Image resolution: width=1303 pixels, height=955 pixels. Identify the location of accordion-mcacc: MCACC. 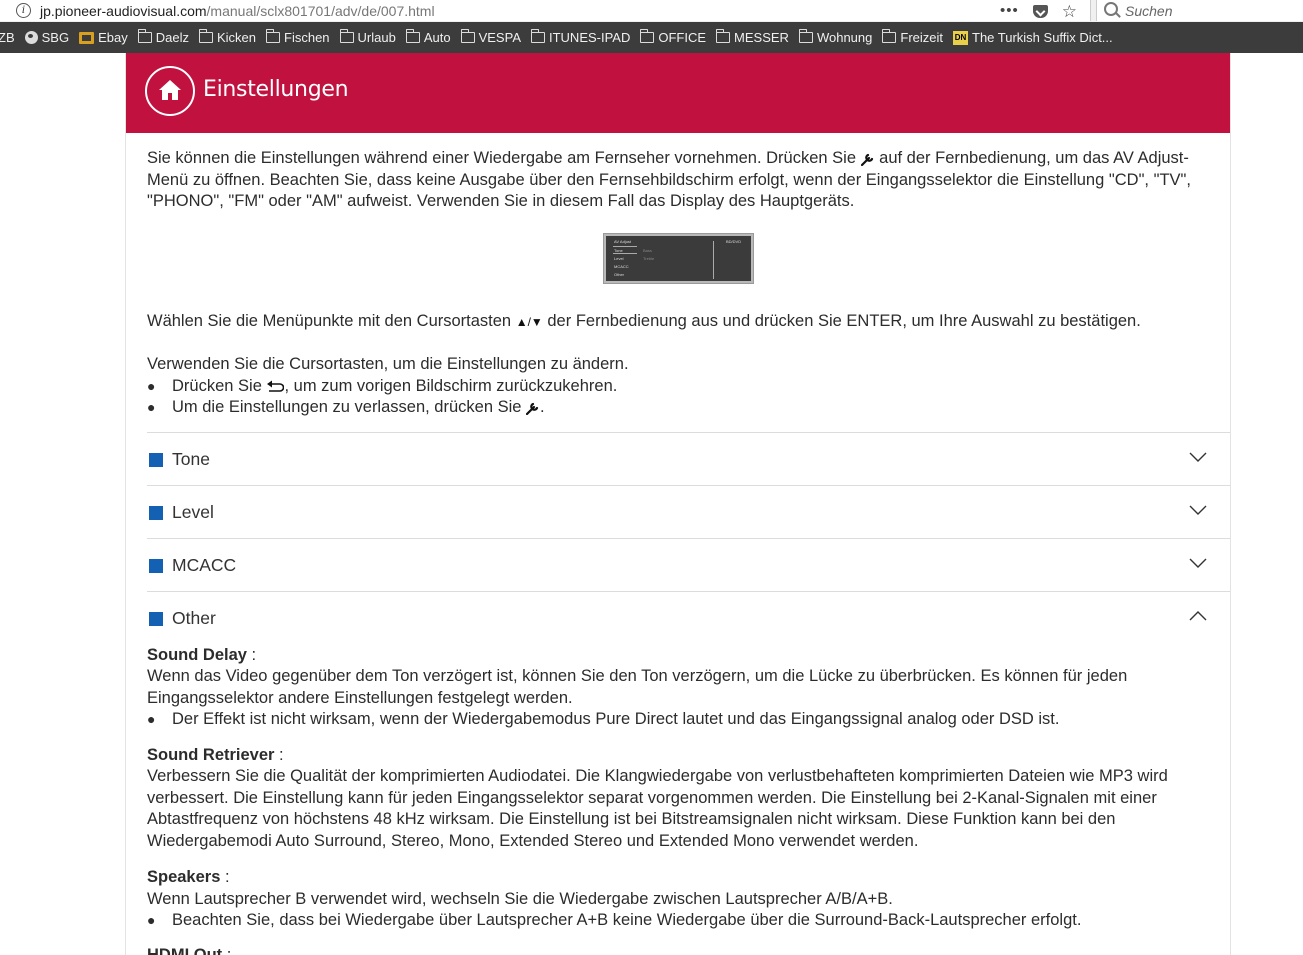
(688, 564).